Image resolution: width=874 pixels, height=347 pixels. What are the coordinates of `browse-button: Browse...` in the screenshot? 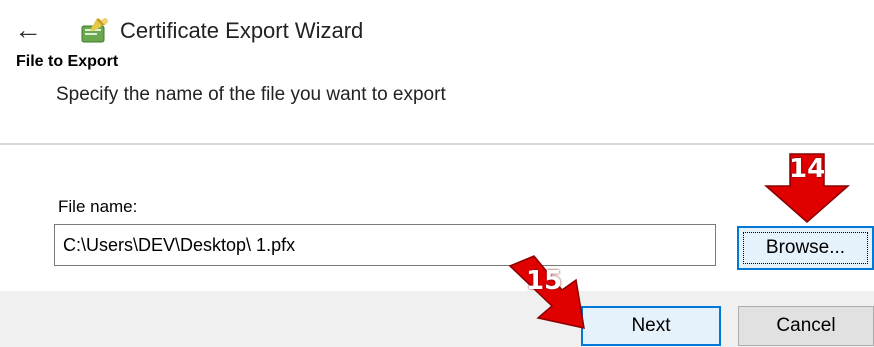 It's located at (805, 248).